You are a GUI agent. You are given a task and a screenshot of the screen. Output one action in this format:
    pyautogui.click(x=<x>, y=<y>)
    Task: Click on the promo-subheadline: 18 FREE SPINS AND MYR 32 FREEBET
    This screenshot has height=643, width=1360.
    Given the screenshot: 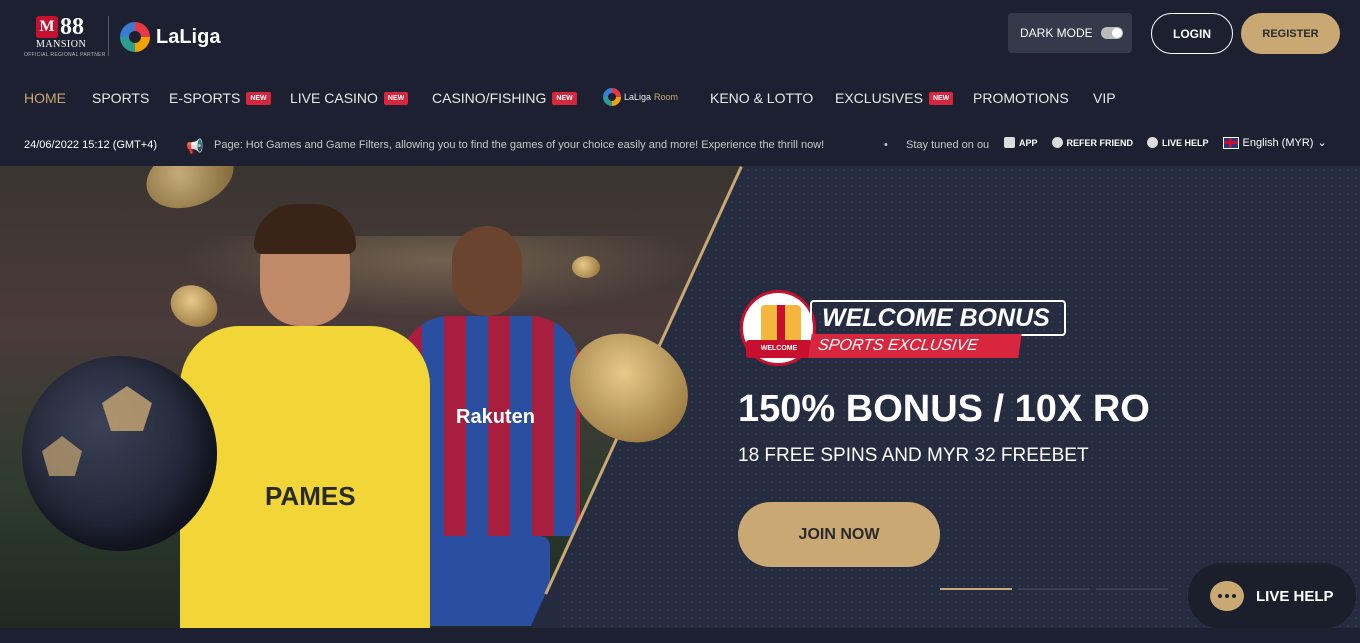 What is the action you would take?
    pyautogui.click(x=913, y=455)
    